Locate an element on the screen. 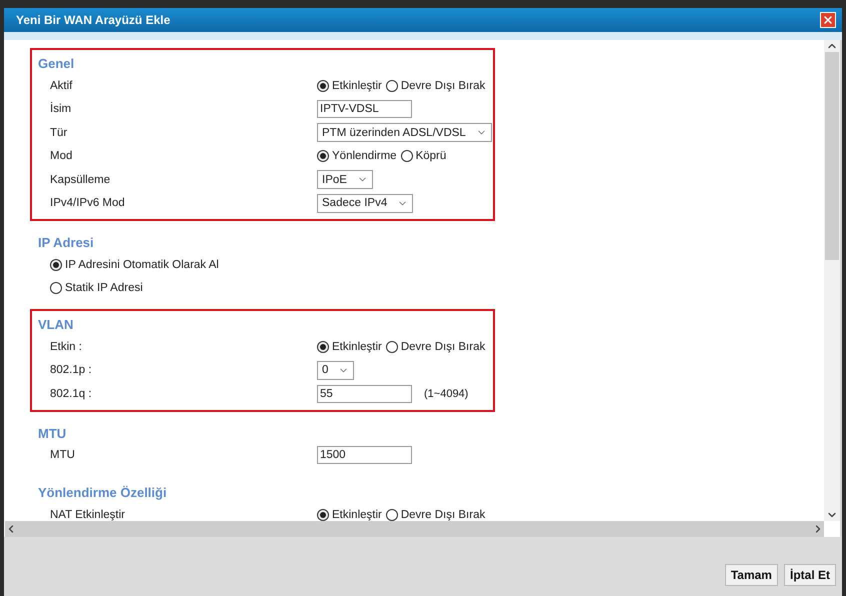  dropdown: IPoE is located at coordinates (345, 180).